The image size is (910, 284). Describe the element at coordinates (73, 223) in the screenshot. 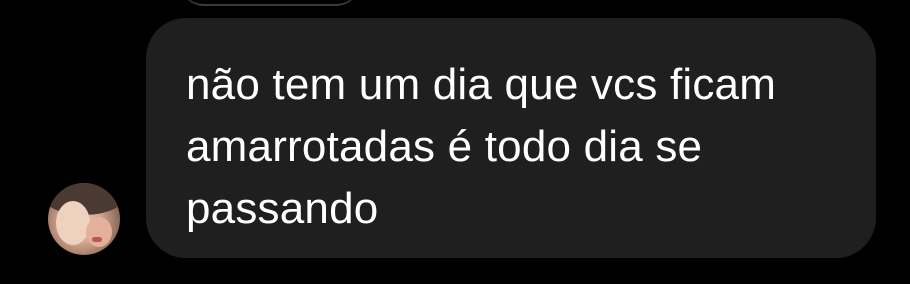

I see `avatar-hand` at that location.